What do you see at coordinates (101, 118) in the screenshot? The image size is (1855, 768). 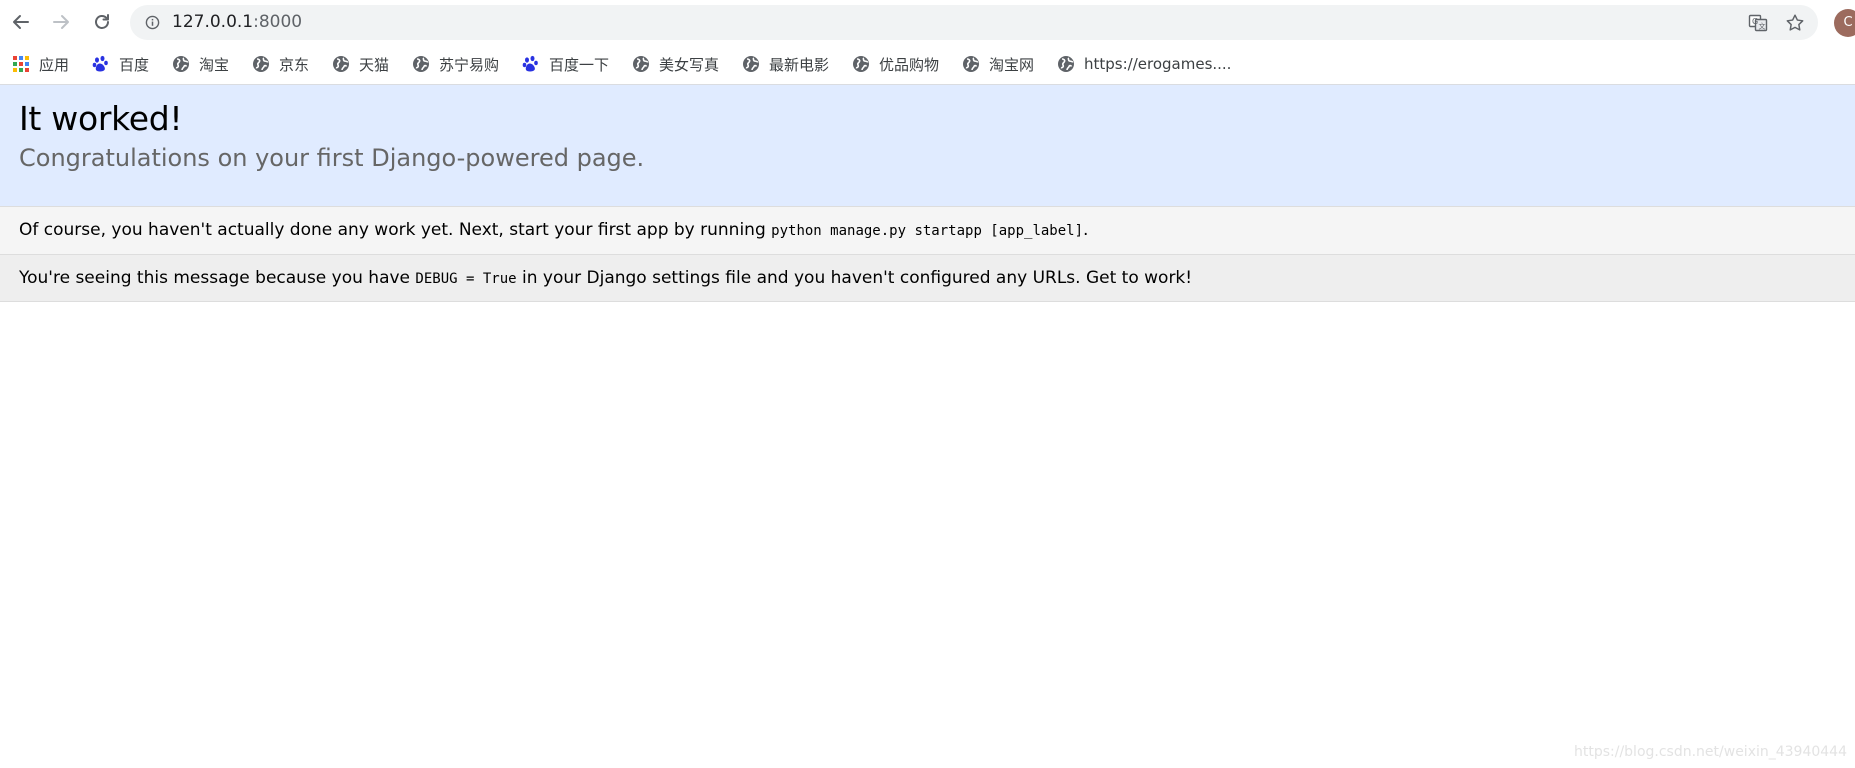 I see `page-title: It worked!` at bounding box center [101, 118].